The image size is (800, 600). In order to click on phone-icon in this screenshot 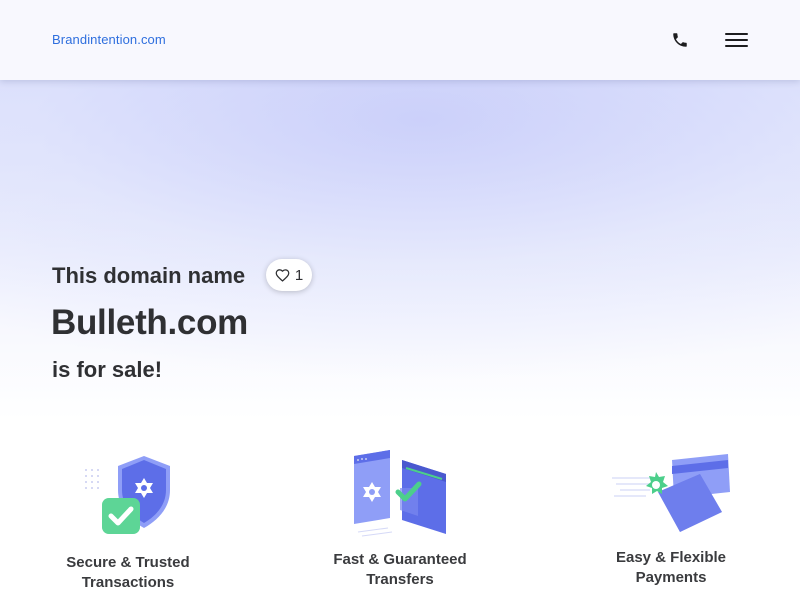, I will do `click(680, 40)`.